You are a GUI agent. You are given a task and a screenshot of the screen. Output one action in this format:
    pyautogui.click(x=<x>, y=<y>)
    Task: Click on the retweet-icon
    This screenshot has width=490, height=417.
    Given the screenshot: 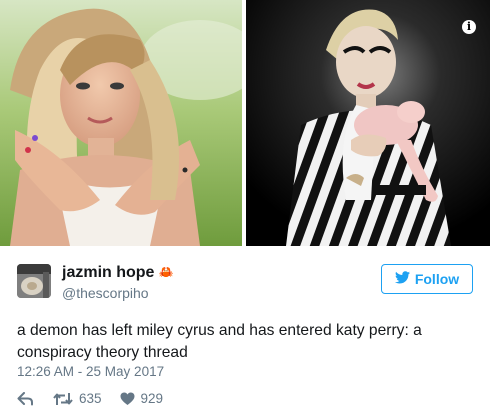 What is the action you would take?
    pyautogui.click(x=63, y=399)
    